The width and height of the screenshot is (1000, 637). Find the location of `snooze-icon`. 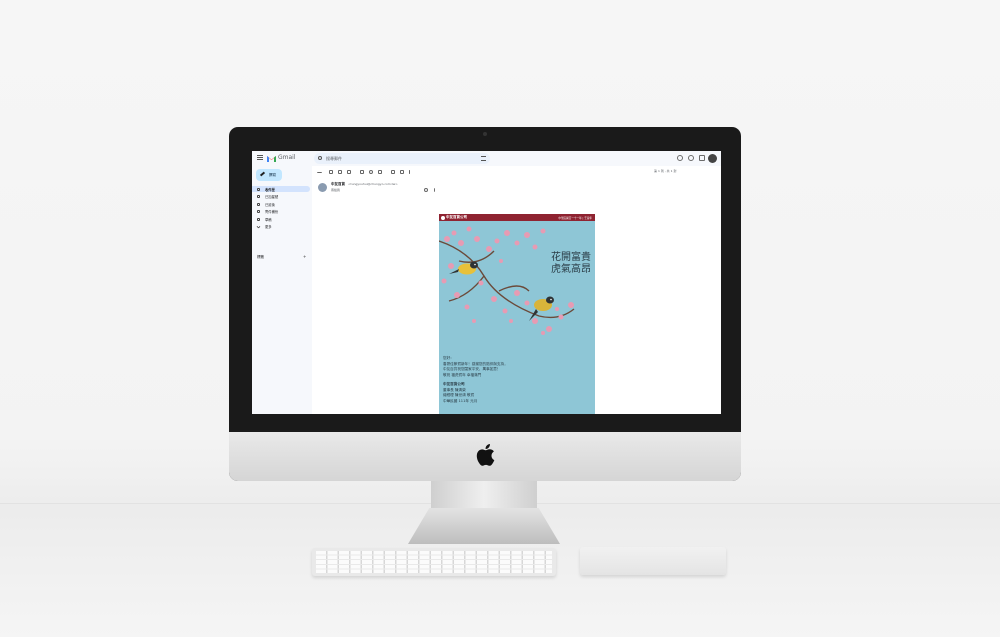

snooze-icon is located at coordinates (371, 172).